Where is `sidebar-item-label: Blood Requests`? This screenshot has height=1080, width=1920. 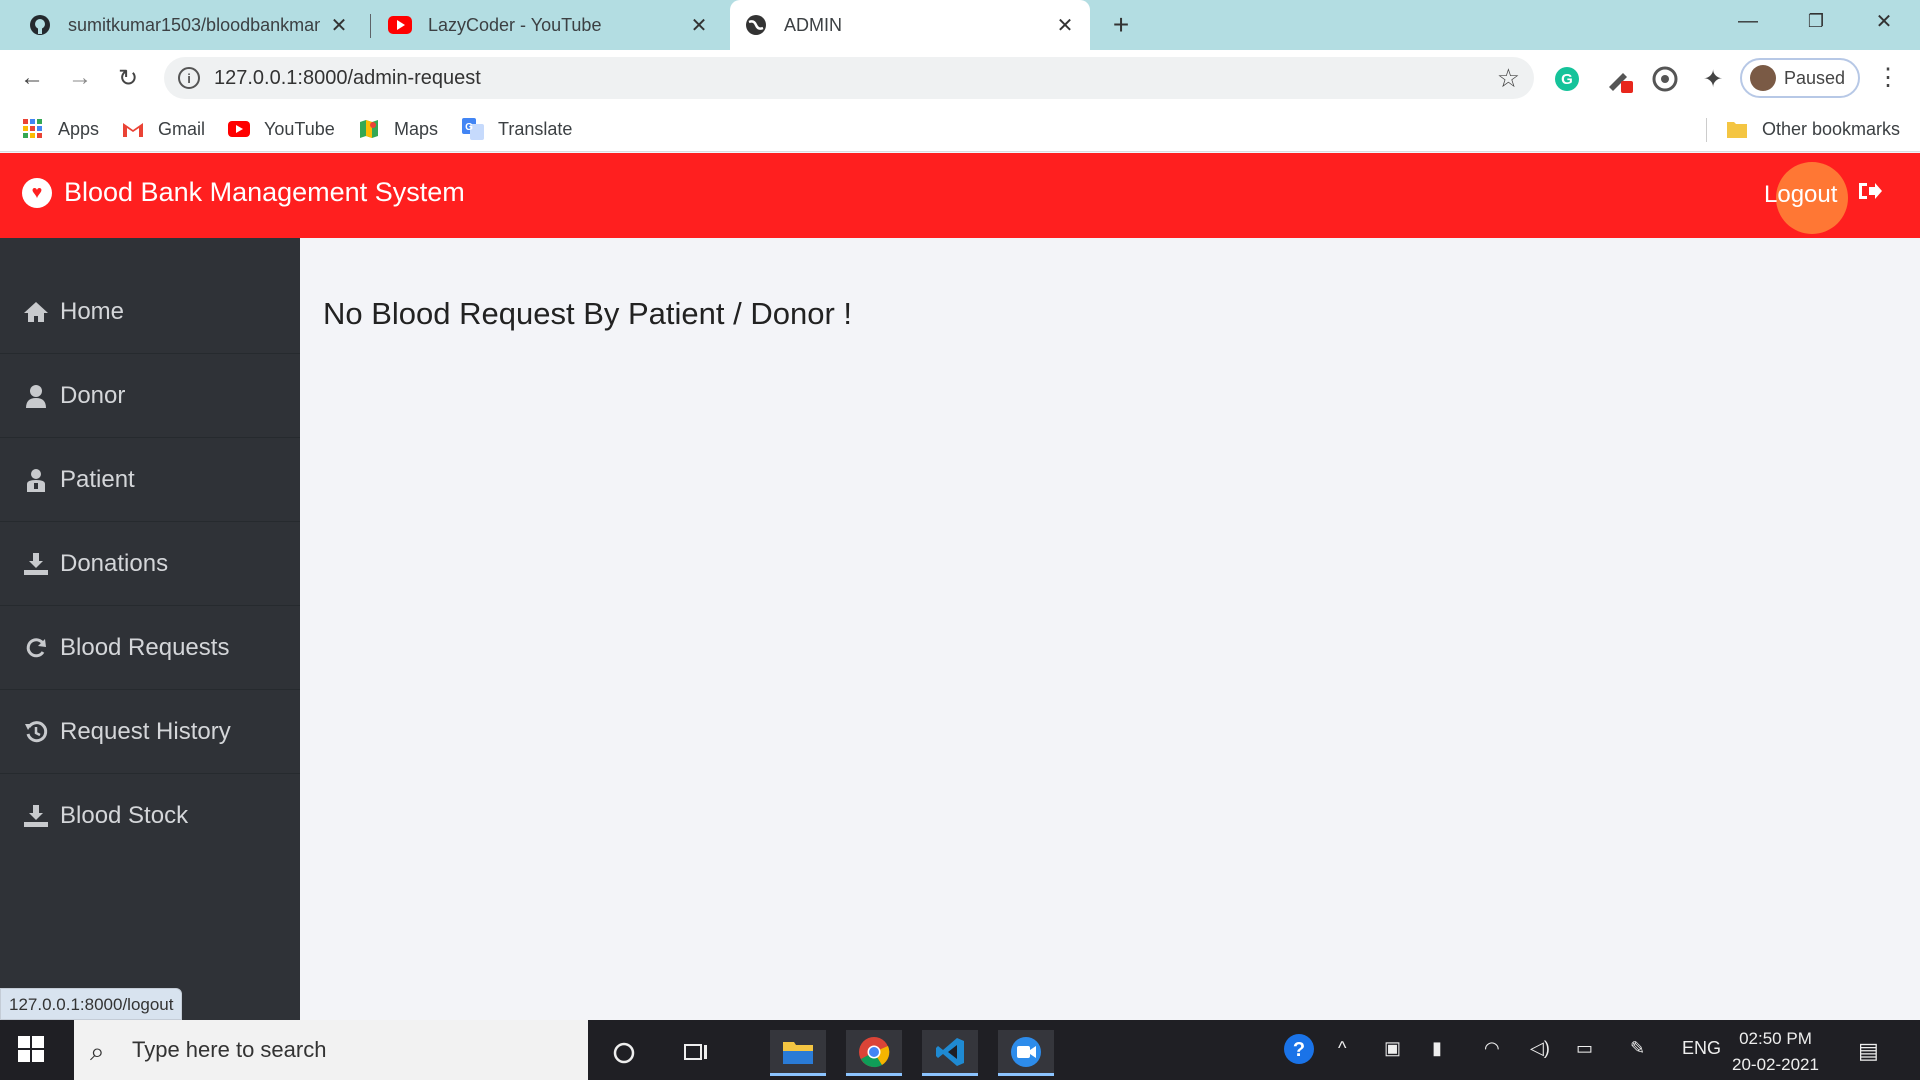 sidebar-item-label: Blood Requests is located at coordinates (145, 647).